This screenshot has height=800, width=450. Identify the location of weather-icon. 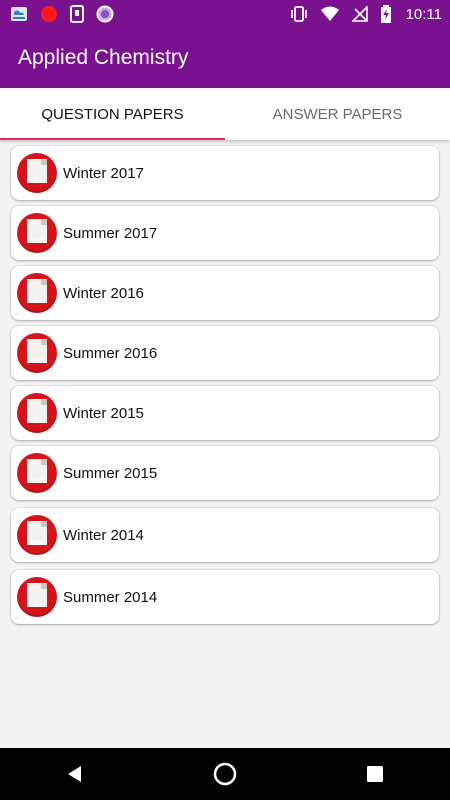
(19, 14).